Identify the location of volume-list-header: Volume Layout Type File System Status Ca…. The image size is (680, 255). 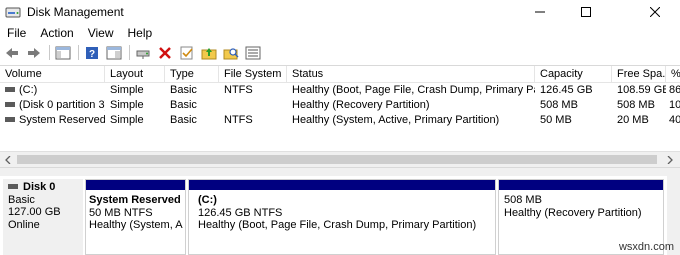
(340, 74).